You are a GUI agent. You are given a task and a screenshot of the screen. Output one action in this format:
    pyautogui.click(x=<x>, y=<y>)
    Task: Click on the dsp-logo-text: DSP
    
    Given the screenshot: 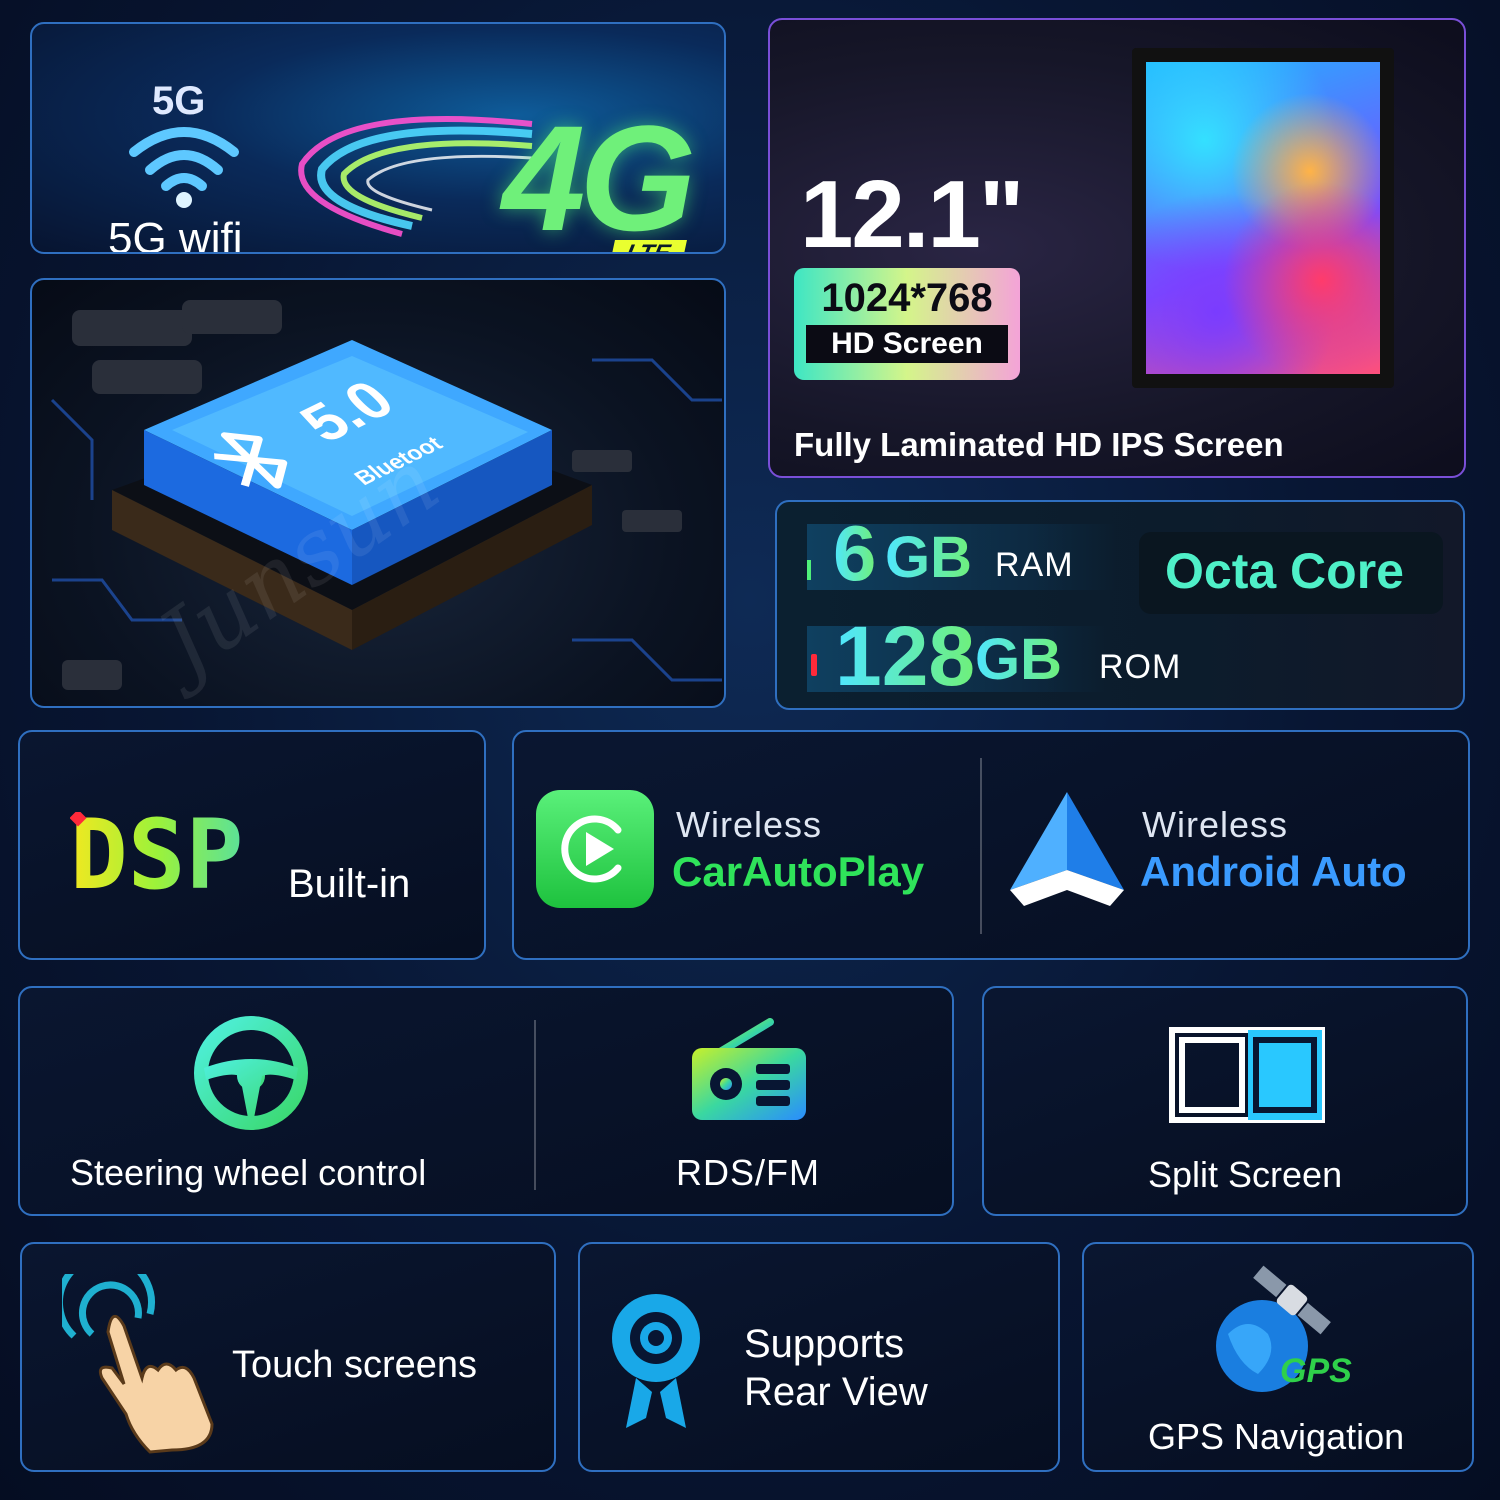 What is the action you would take?
    pyautogui.click(x=156, y=857)
    